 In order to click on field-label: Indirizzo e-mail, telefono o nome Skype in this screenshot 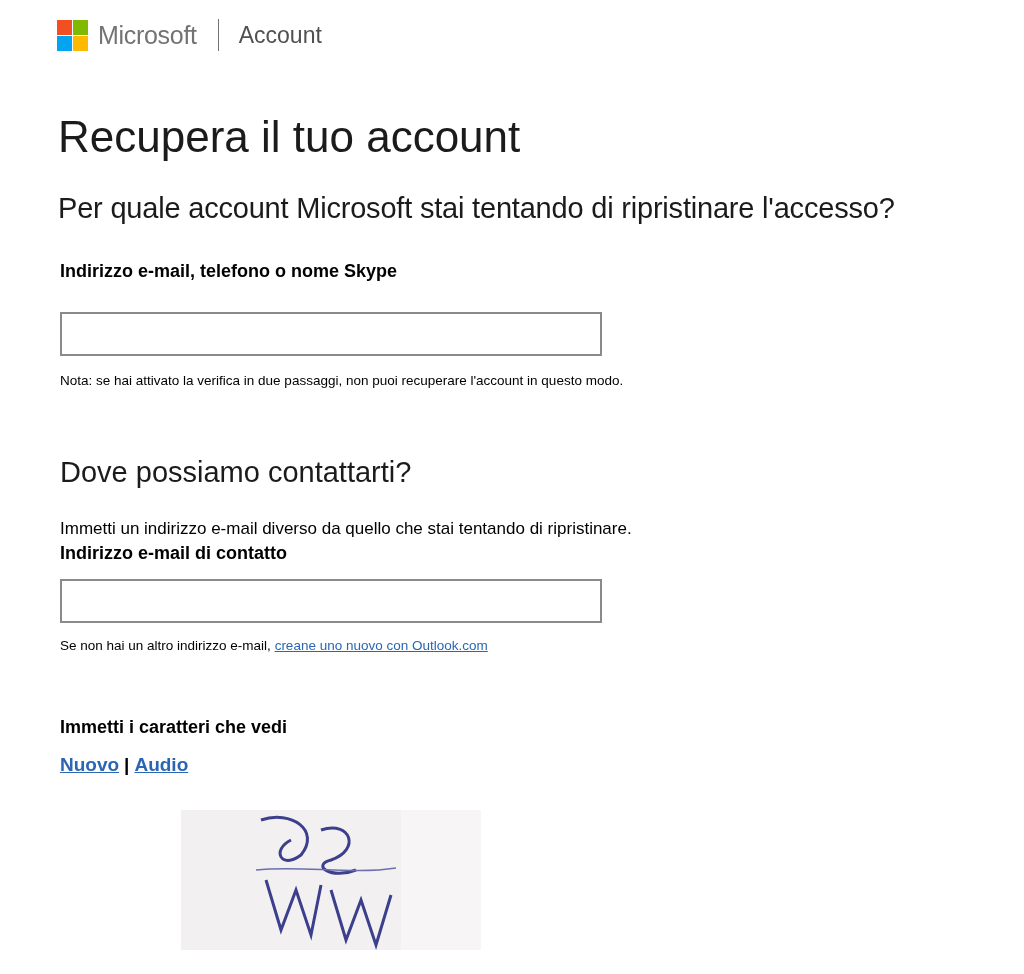, I will do `click(229, 271)`.